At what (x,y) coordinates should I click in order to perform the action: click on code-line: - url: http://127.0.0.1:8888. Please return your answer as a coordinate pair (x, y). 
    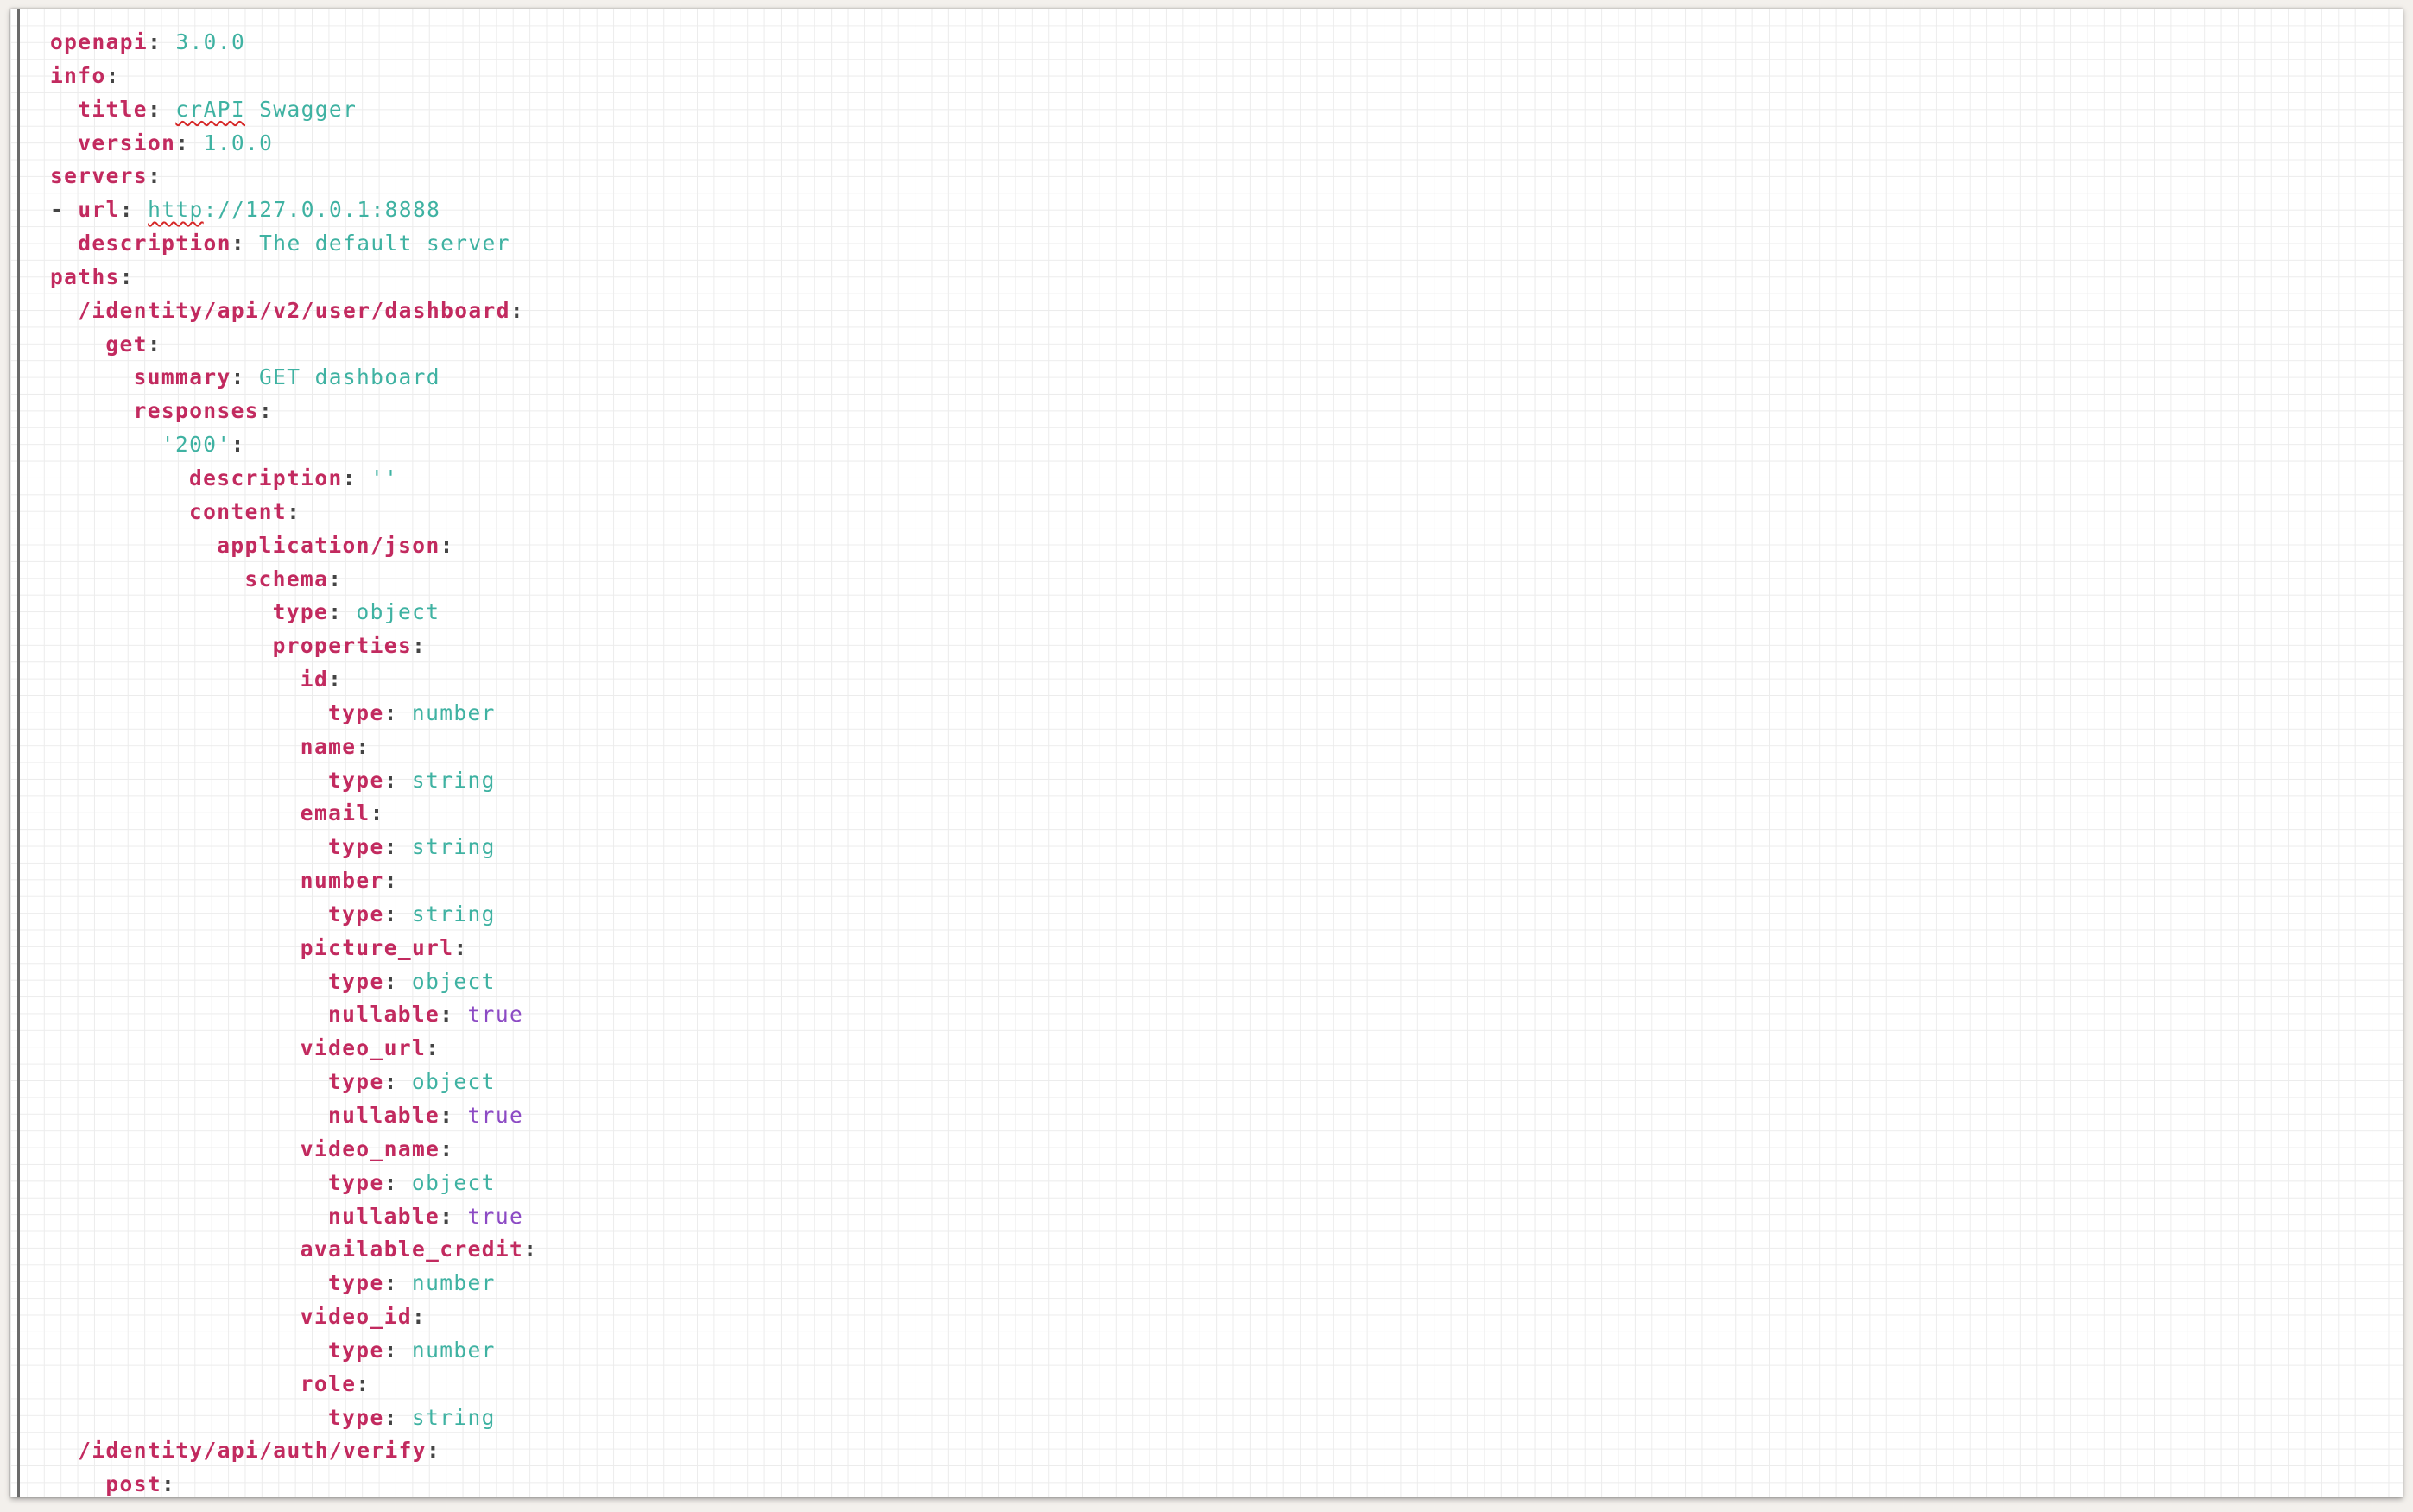
    Looking at the image, I should click on (293, 210).